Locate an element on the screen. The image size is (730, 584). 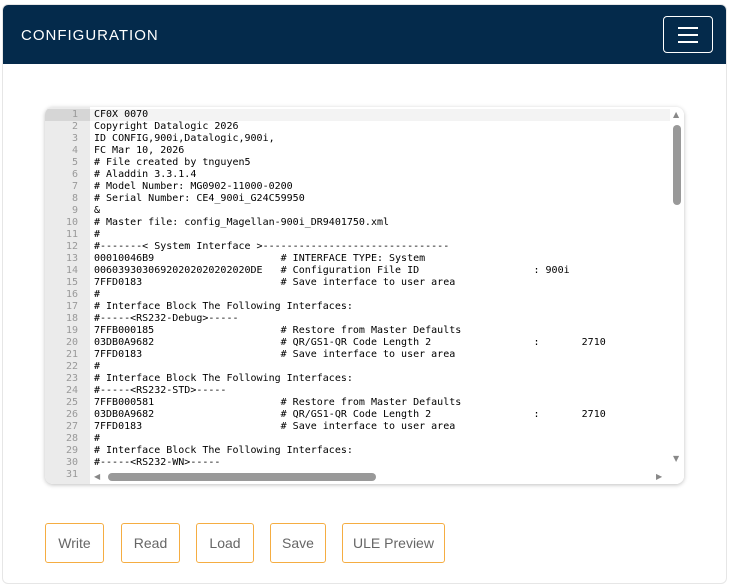
code-line: 28 # is located at coordinates (357, 439).